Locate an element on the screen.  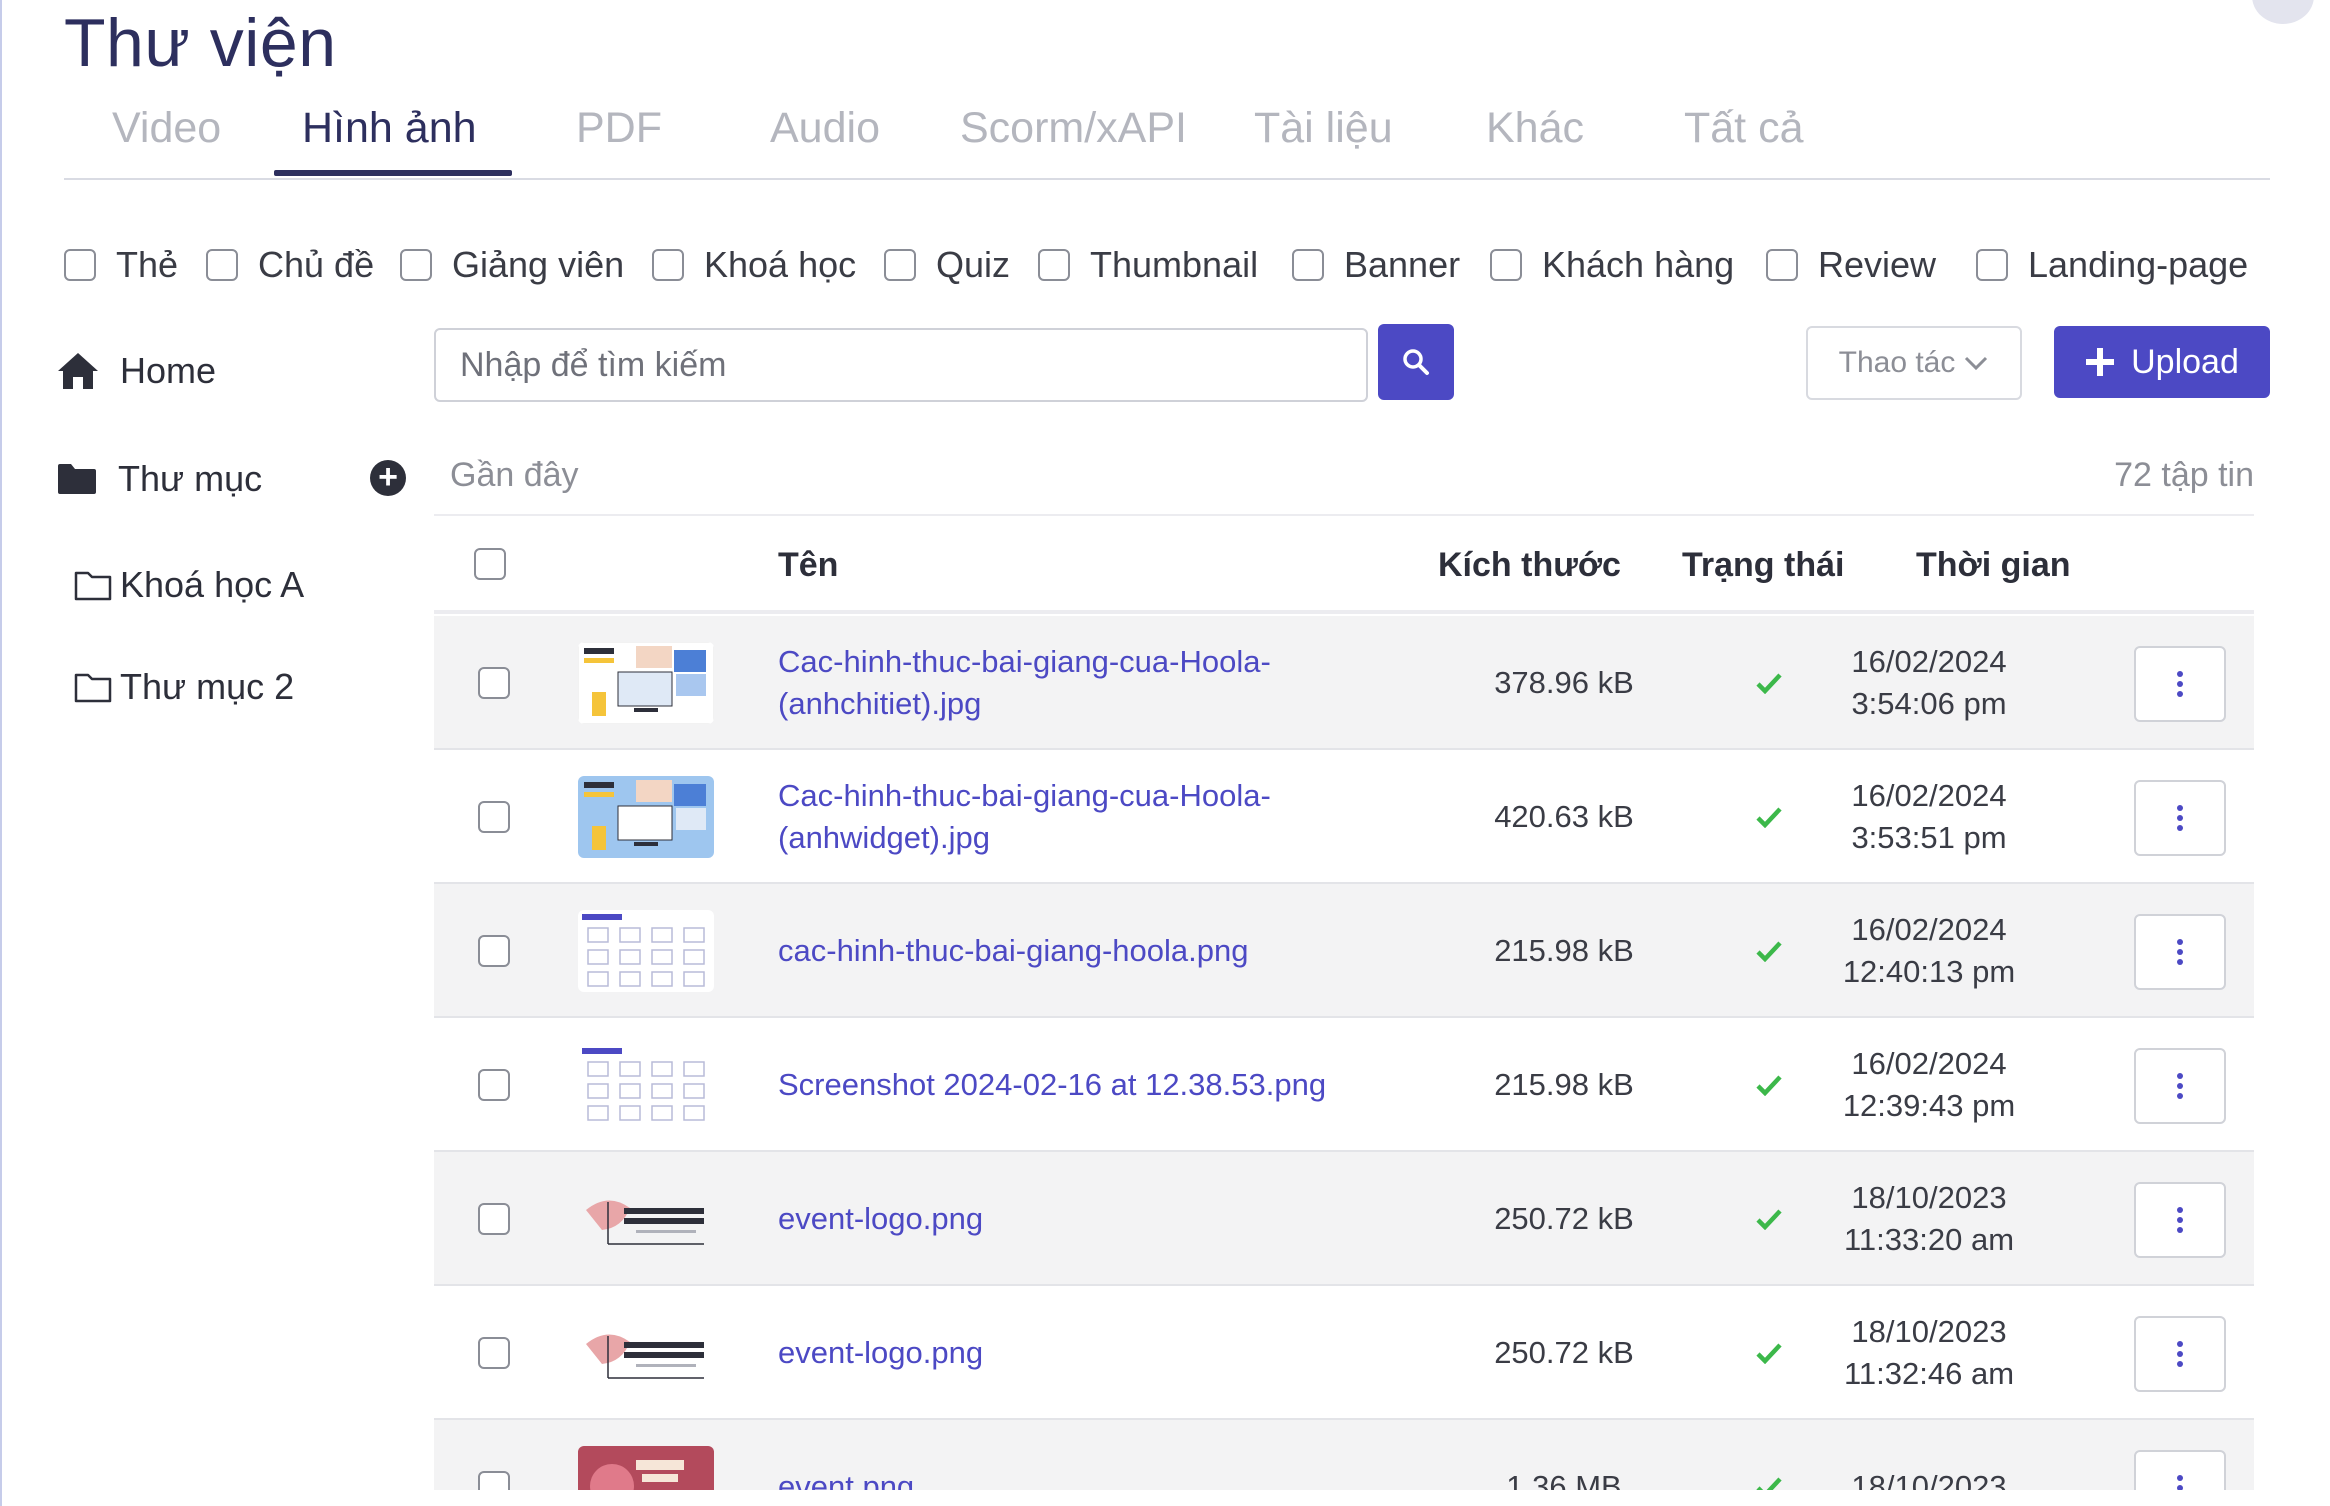
notification-icon is located at coordinates (2283, 12).